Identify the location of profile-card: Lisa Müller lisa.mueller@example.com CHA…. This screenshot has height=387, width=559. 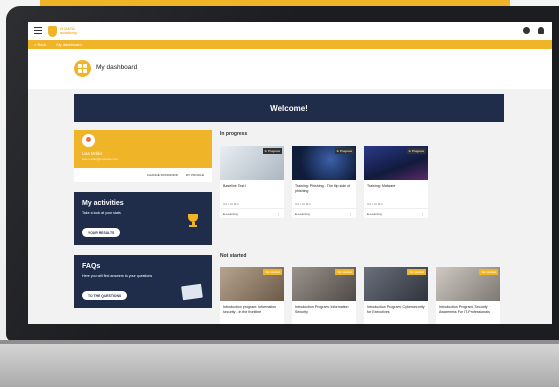
(143, 156).